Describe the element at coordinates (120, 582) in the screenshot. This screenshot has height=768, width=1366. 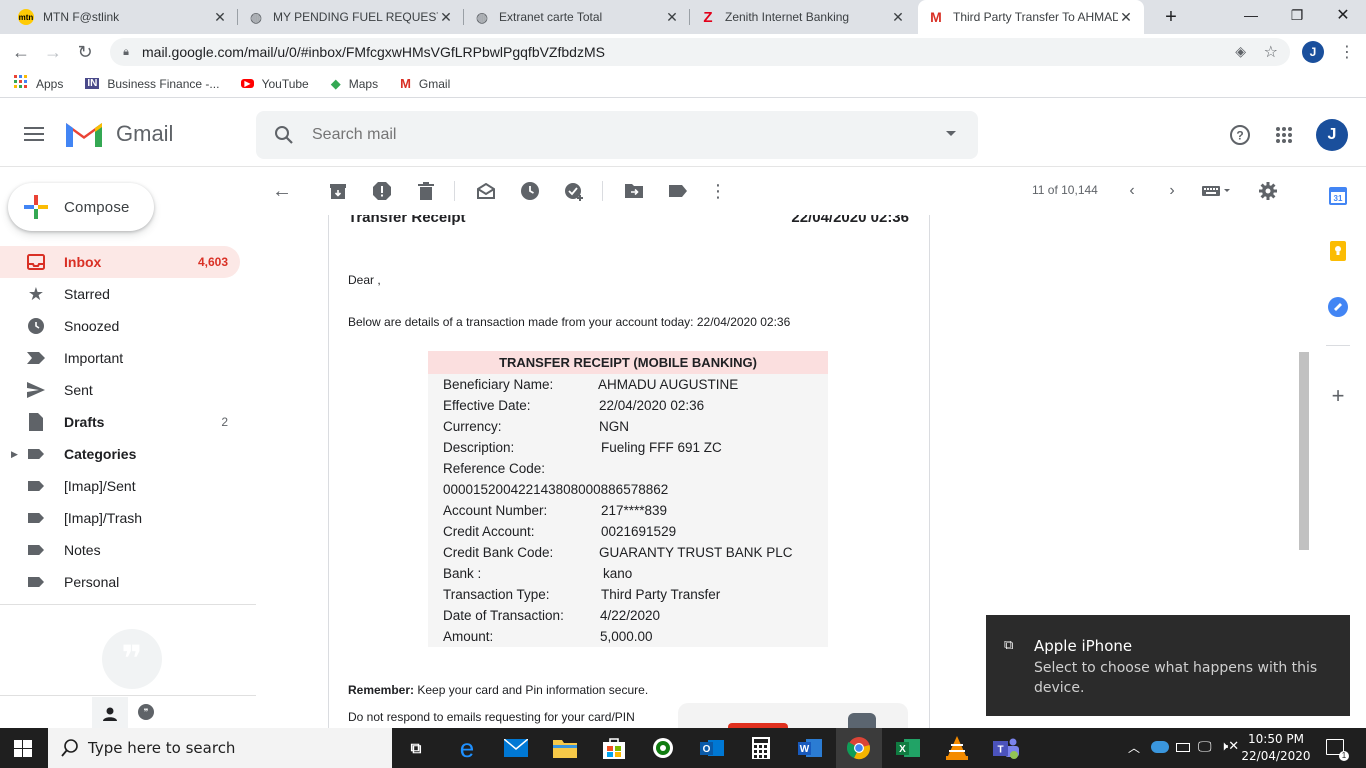
I see `sidebar-item-personal: Personal` at that location.